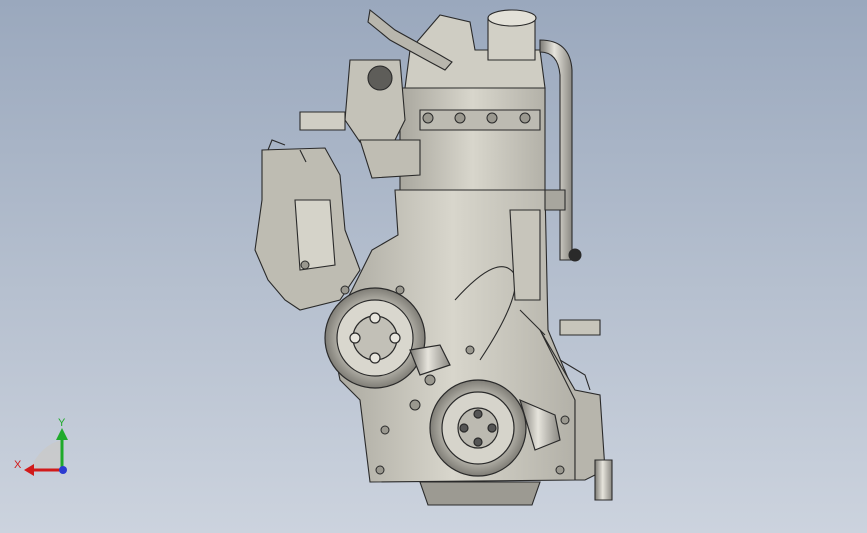 This screenshot has height=533, width=867. Describe the element at coordinates (62, 423) in the screenshot. I see `y-axis-label: Y` at that location.